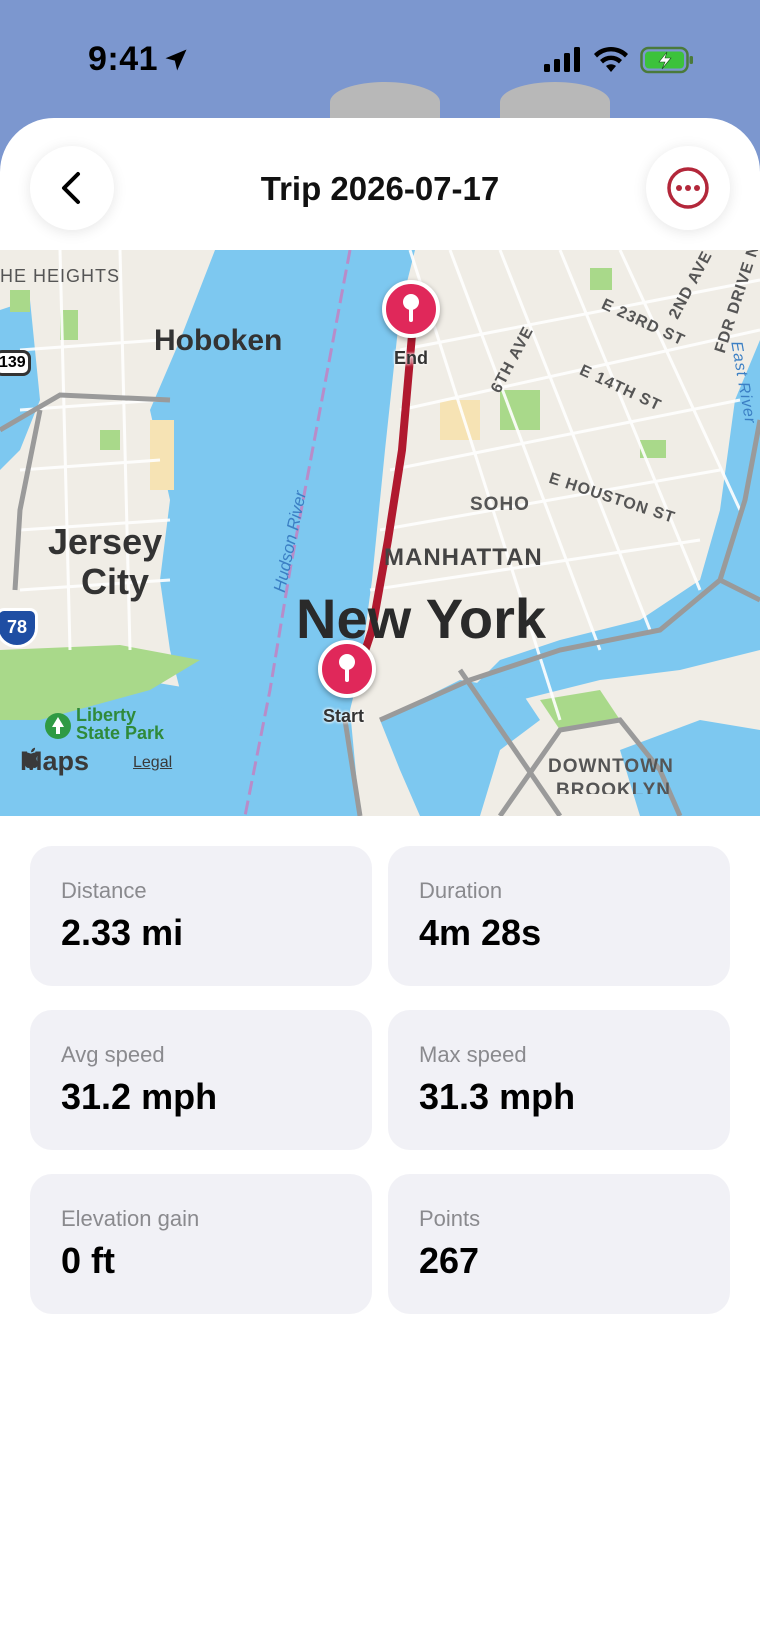 The height and width of the screenshot is (1652, 760). I want to click on map-label-jersey-city: Jersey City, so click(105, 562).